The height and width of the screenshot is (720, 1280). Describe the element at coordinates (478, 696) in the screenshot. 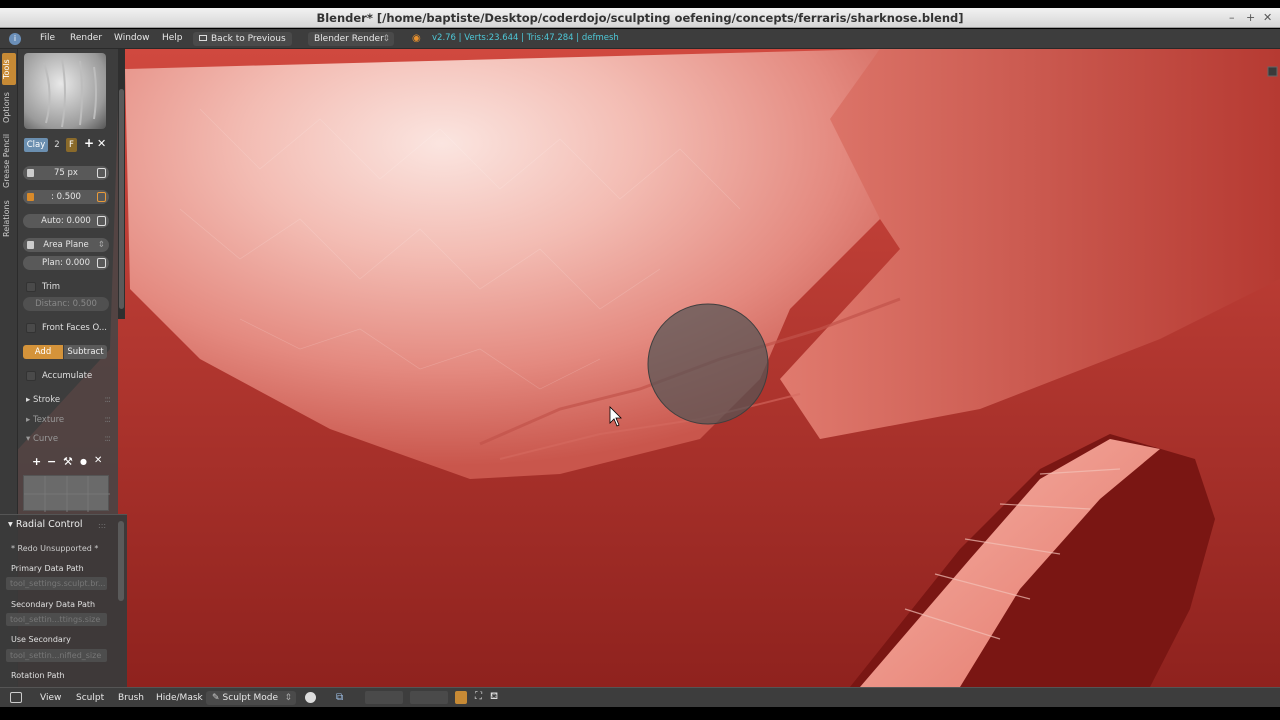

I see `render-icon: ⛶` at that location.